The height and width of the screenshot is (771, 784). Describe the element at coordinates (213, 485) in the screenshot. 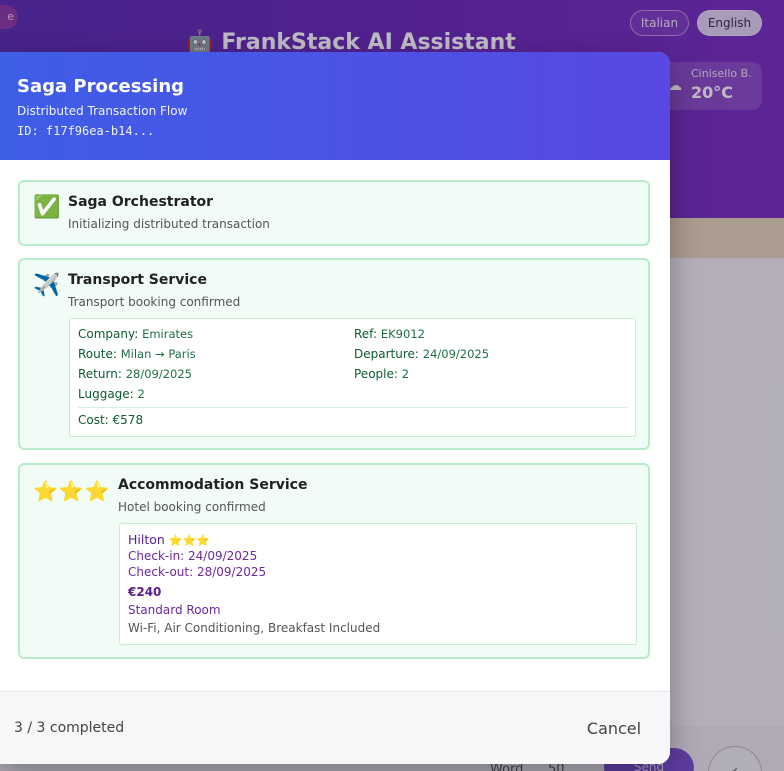

I see `step-title: Accommodation Service` at that location.